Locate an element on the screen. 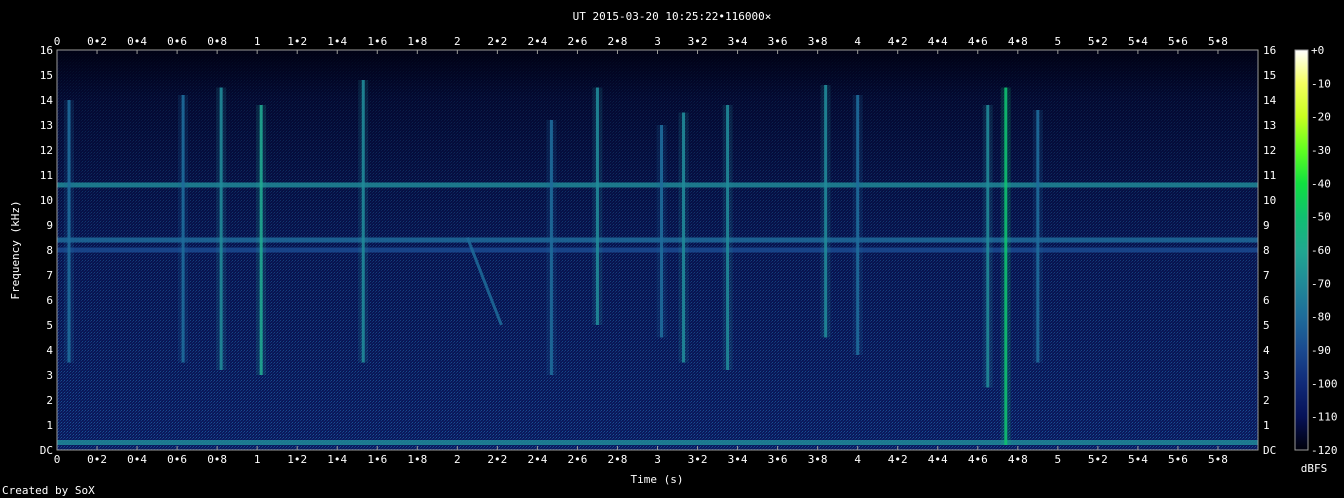 The height and width of the screenshot is (498, 1344). colorbar-tick-label: -120 is located at coordinates (1324, 450).